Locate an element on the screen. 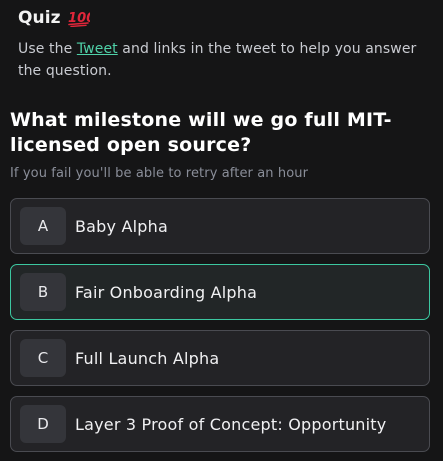  option-letter-badge: B is located at coordinates (43, 292).